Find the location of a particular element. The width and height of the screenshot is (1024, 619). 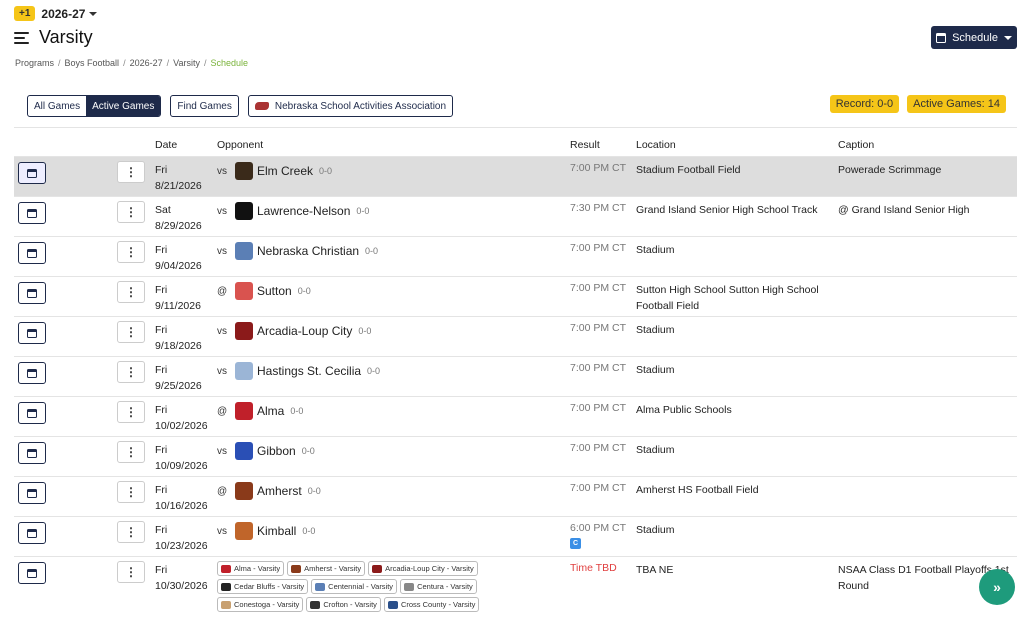

breadcrumb-team: Varsity is located at coordinates (186, 63).